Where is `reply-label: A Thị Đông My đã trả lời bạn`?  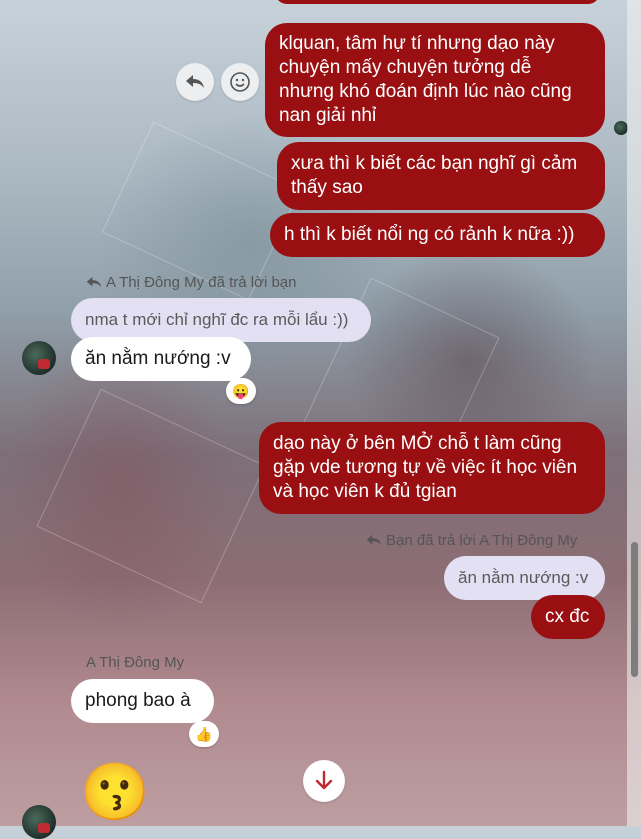
reply-label: A Thị Đông My đã trả lời bạn is located at coordinates (191, 282).